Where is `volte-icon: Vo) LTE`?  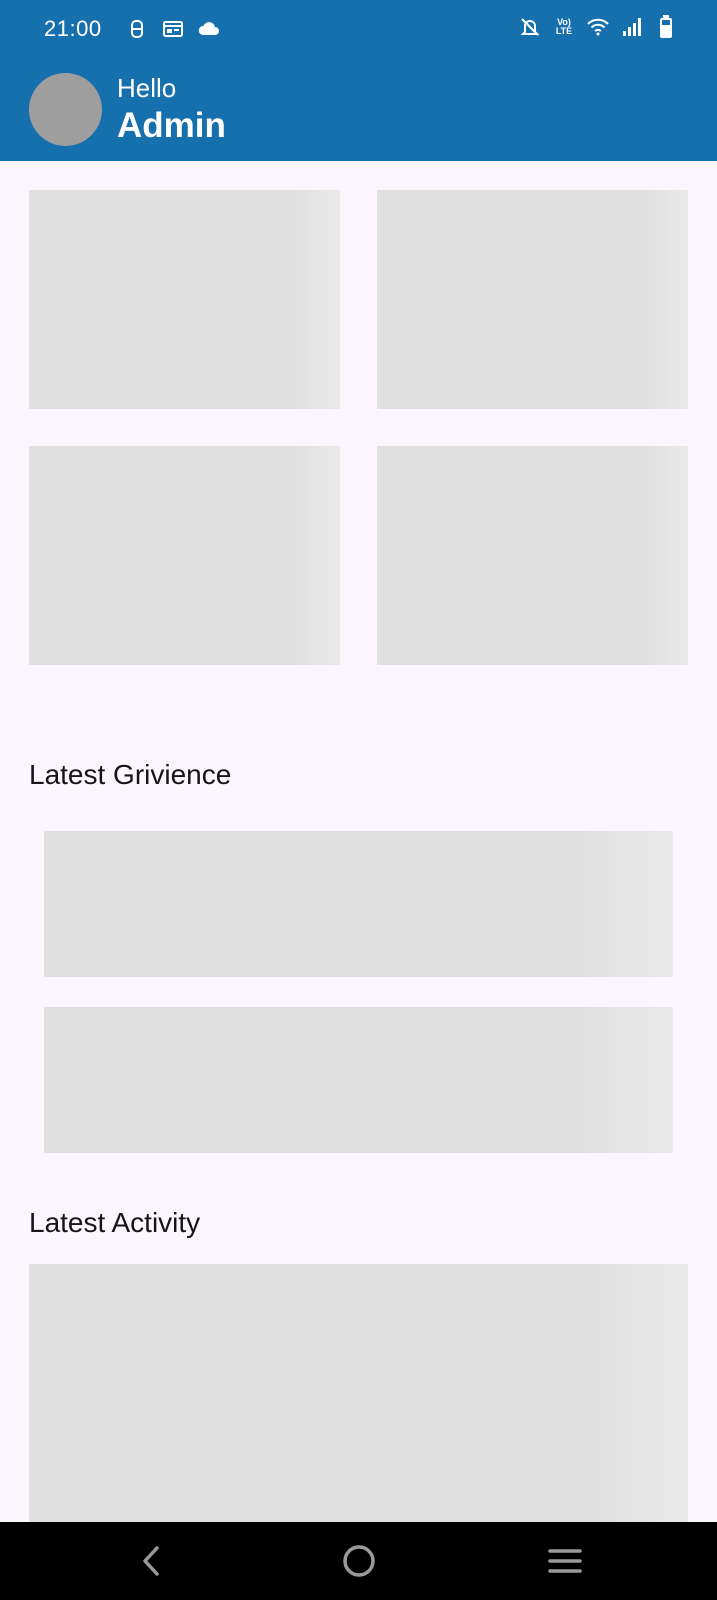
volte-icon: Vo) LTE is located at coordinates (564, 27).